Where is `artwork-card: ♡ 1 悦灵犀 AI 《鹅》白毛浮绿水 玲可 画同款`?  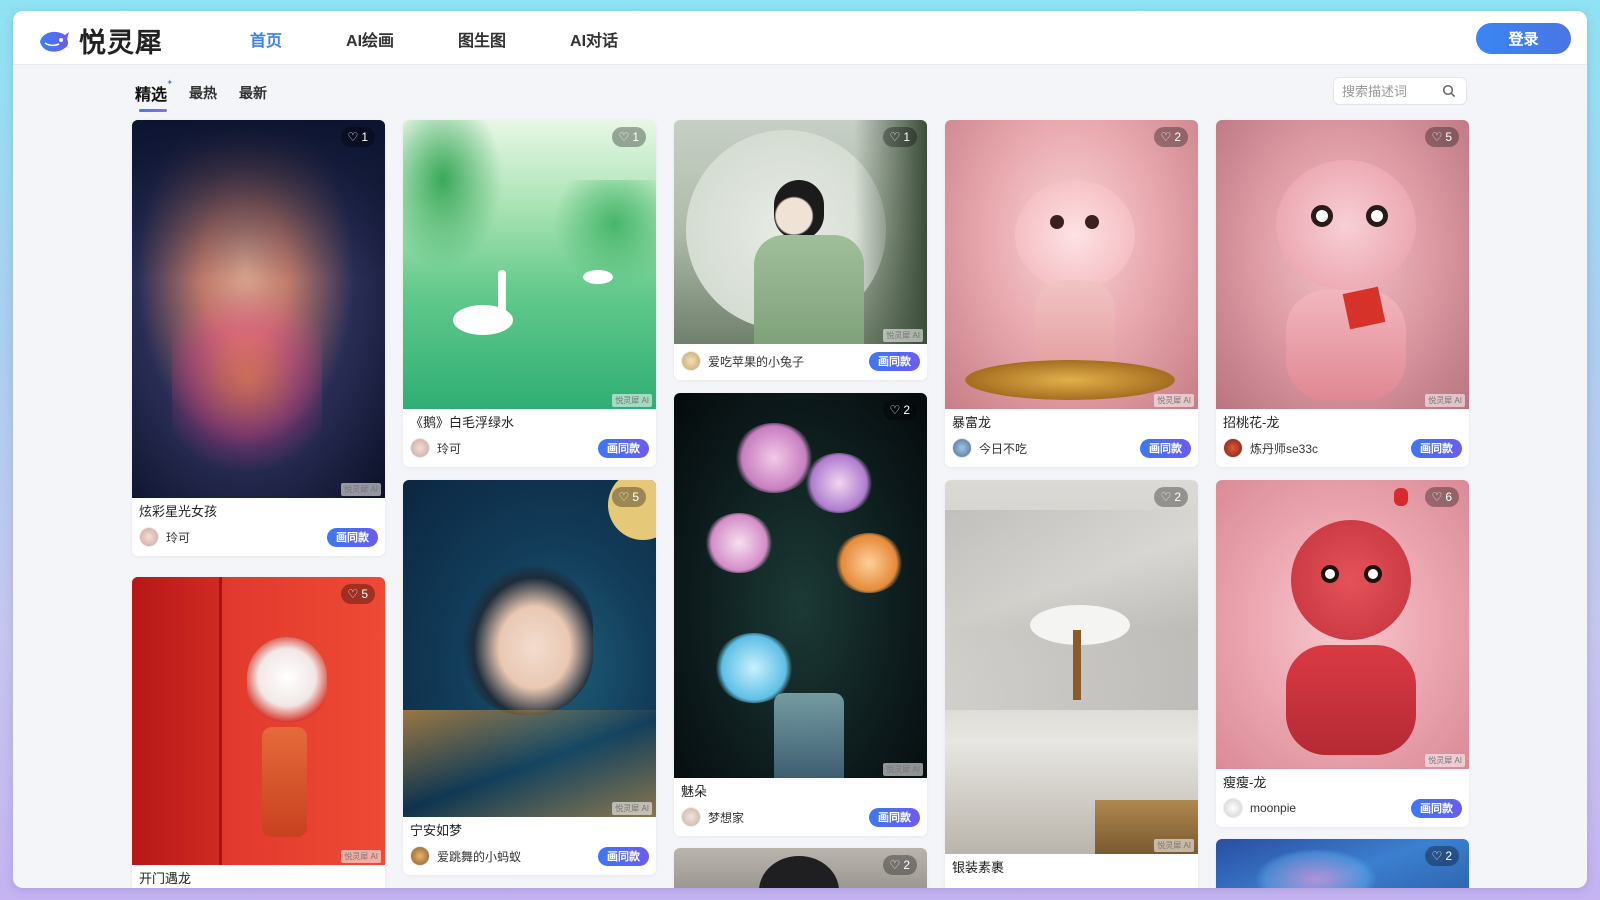
artwork-card: ♡ 1 悦灵犀 AI 《鹅》白毛浮绿水 玲可 画同款 is located at coordinates (529, 293).